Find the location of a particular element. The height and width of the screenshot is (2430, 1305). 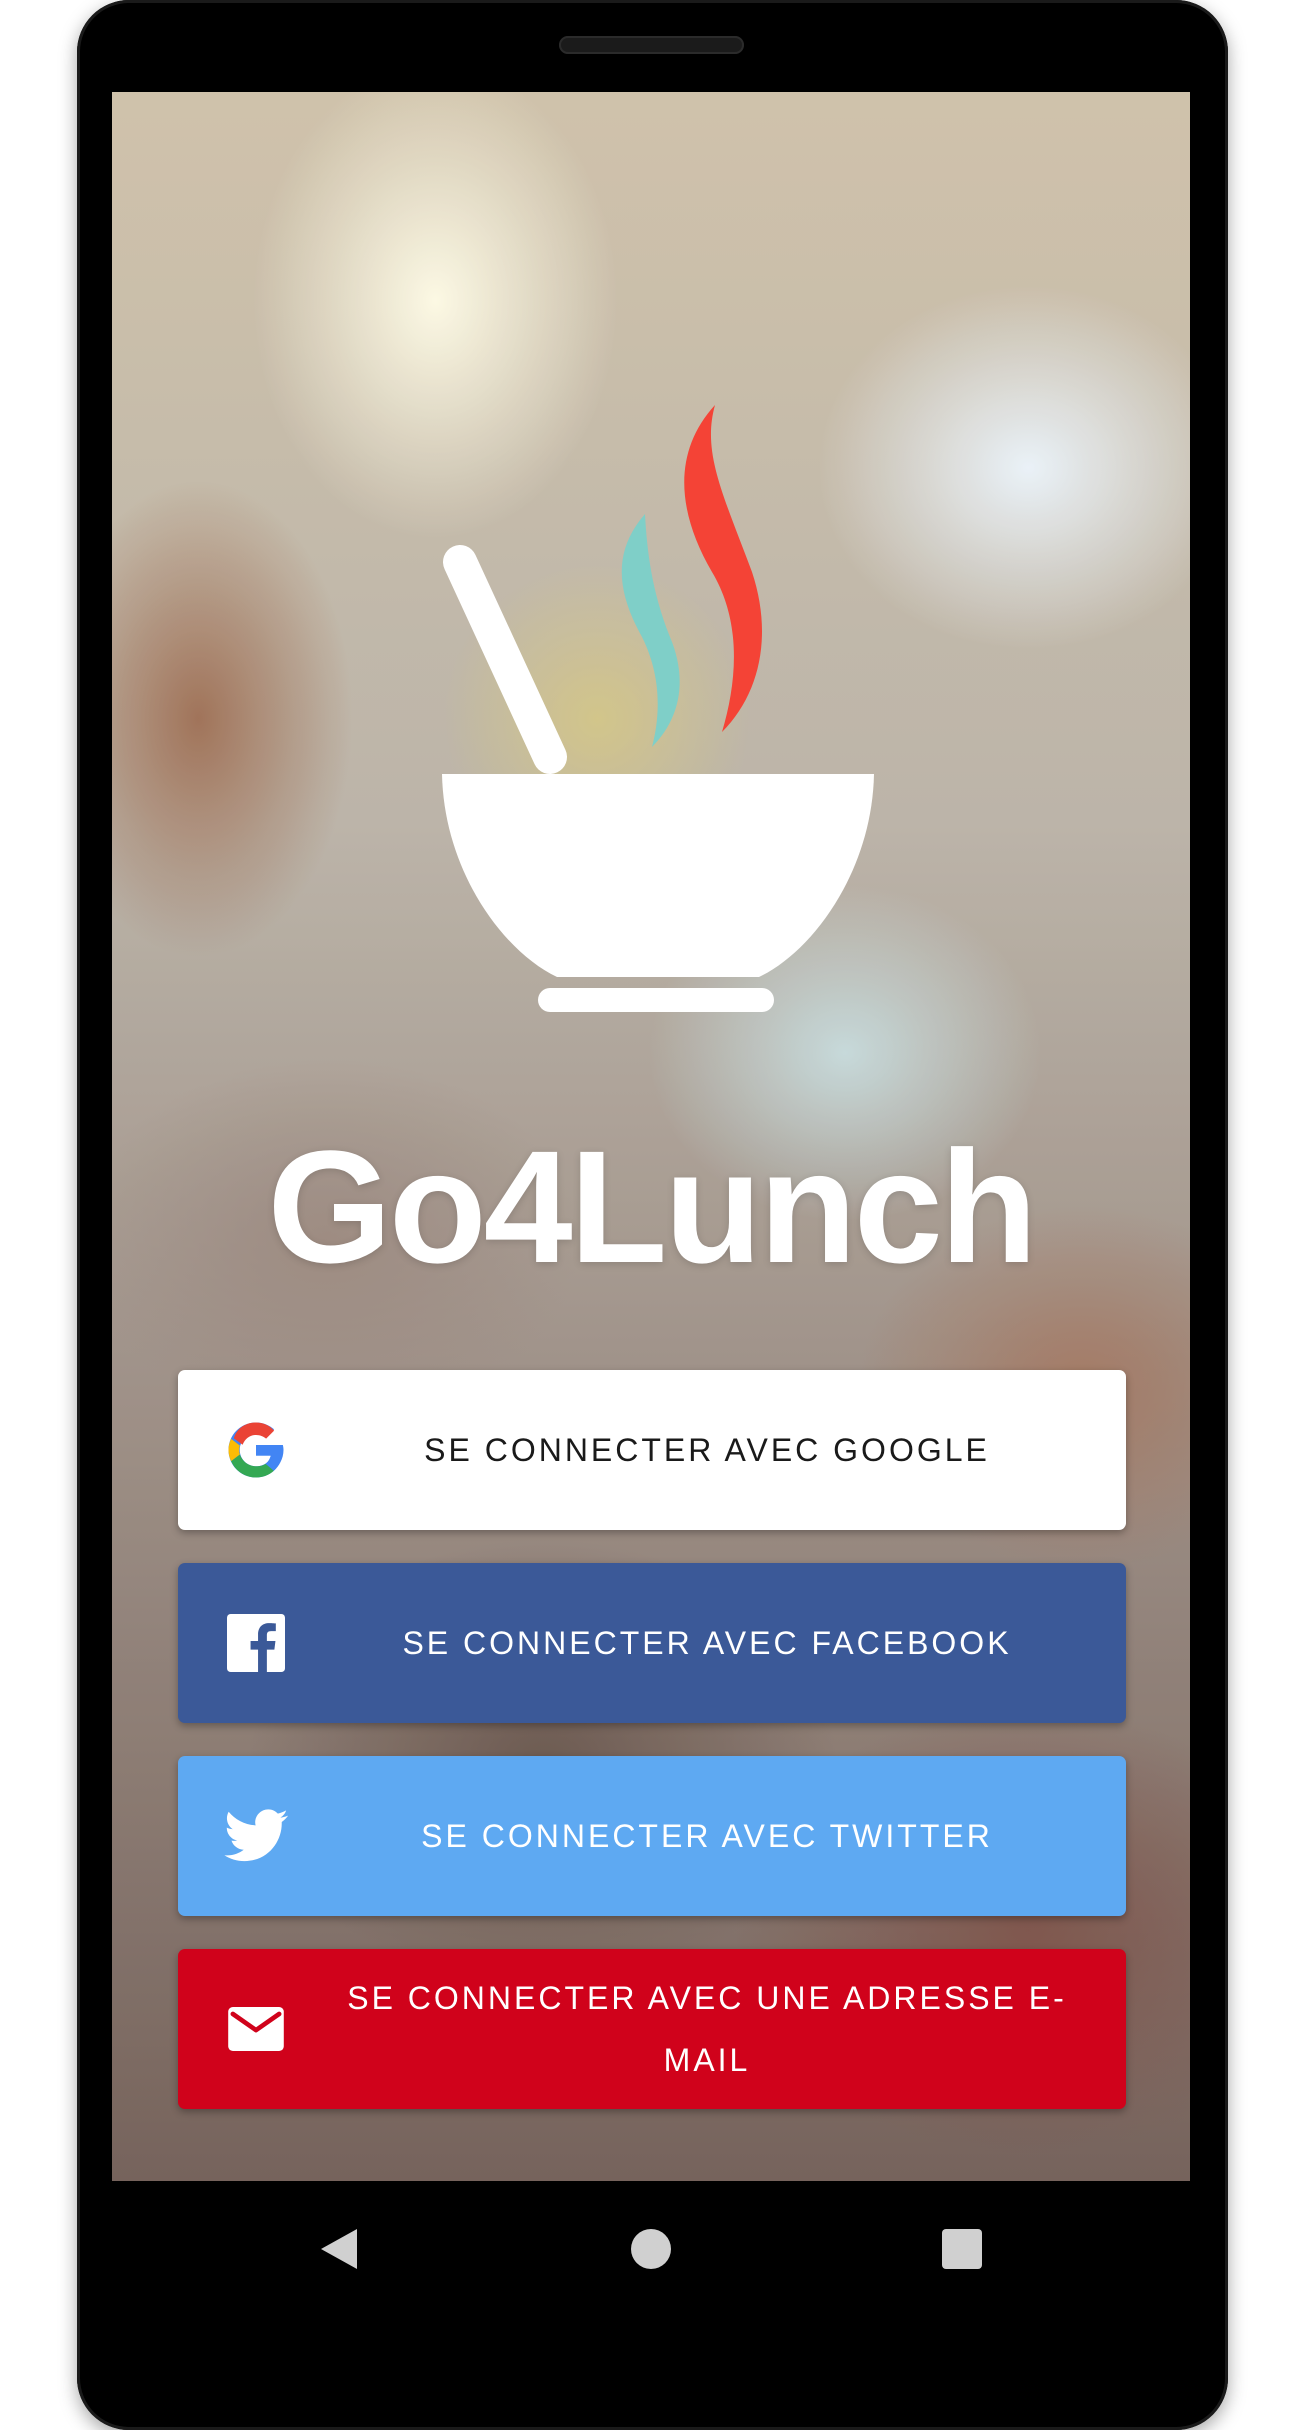

steam-teal-icon is located at coordinates (650, 630).